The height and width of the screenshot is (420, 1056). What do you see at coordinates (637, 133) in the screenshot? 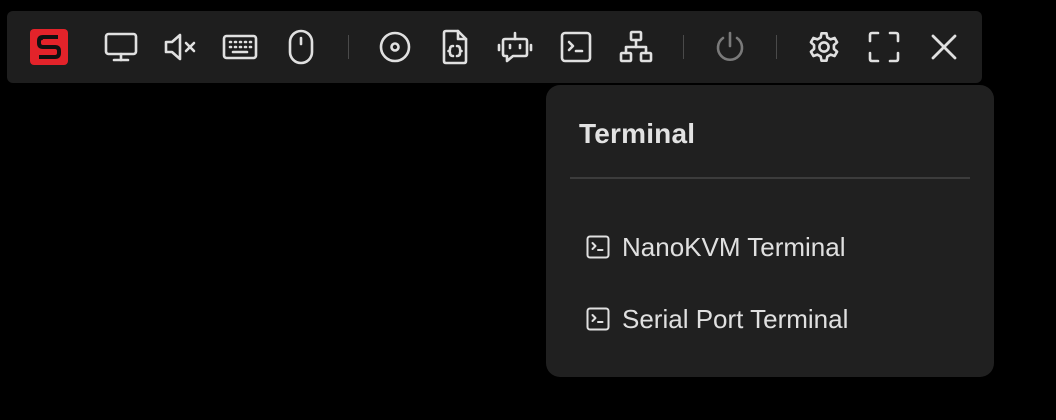
I see `popover-title: Terminal` at bounding box center [637, 133].